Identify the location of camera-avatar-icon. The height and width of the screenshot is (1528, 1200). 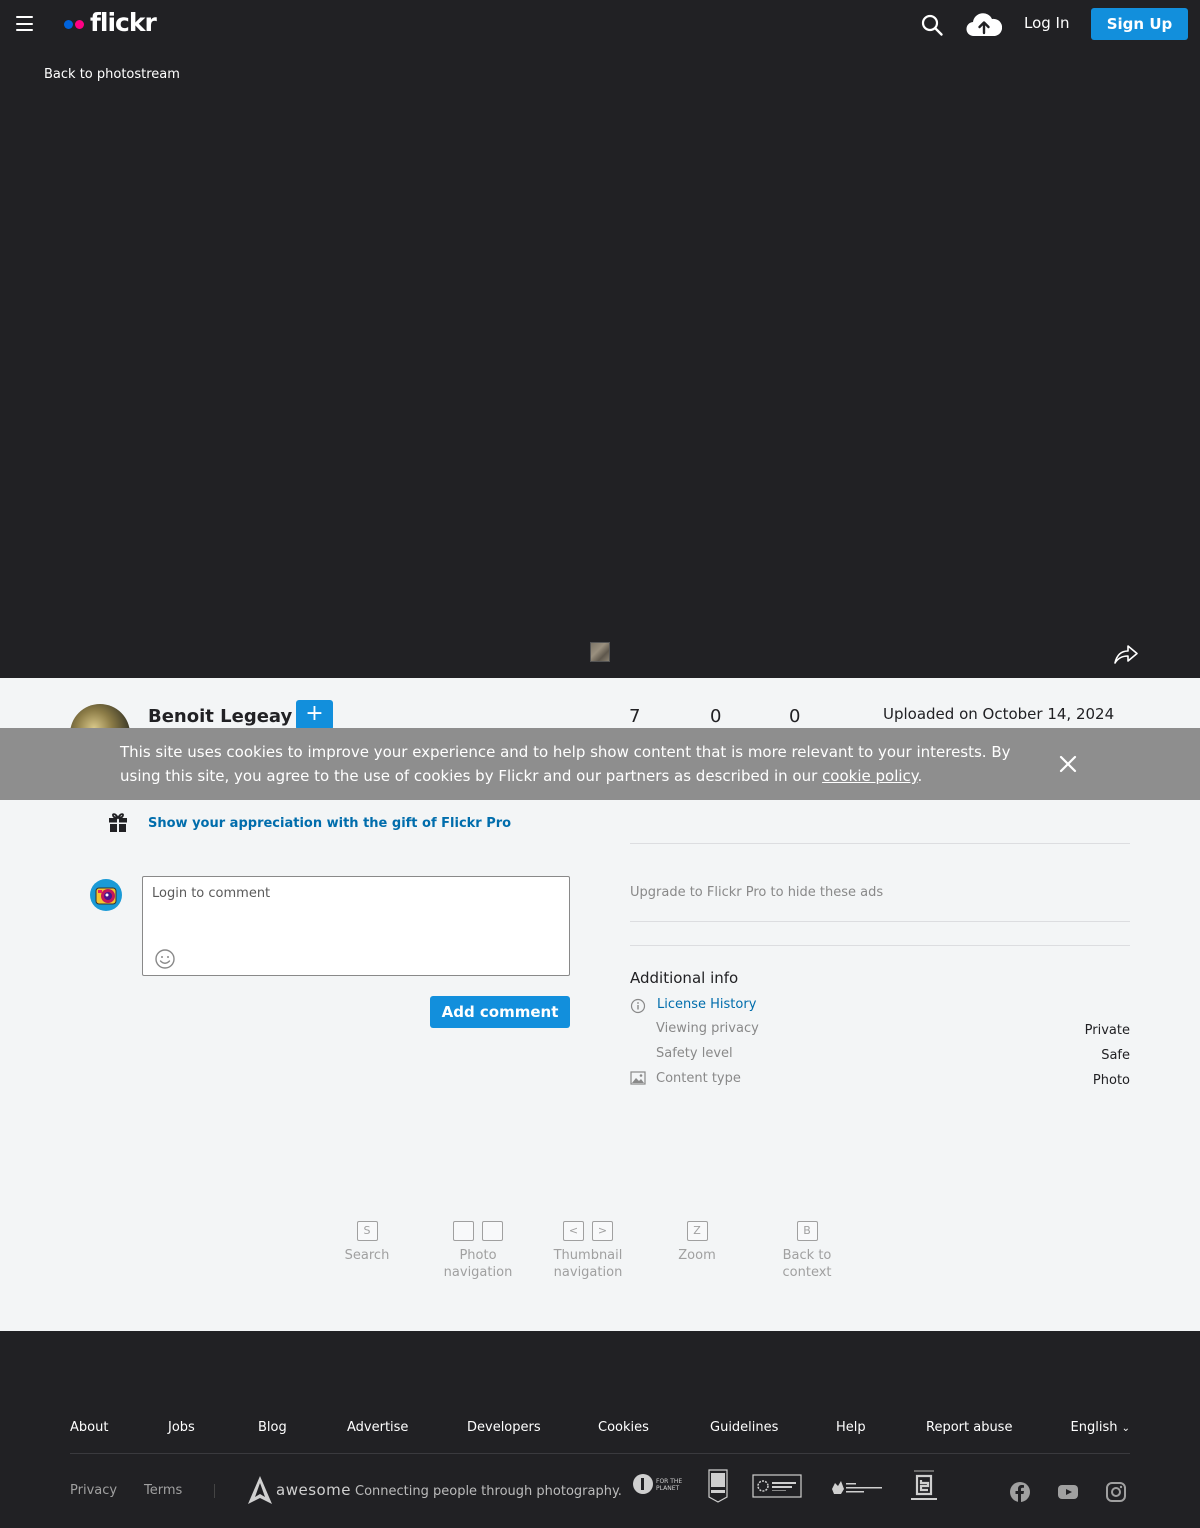
(106, 896).